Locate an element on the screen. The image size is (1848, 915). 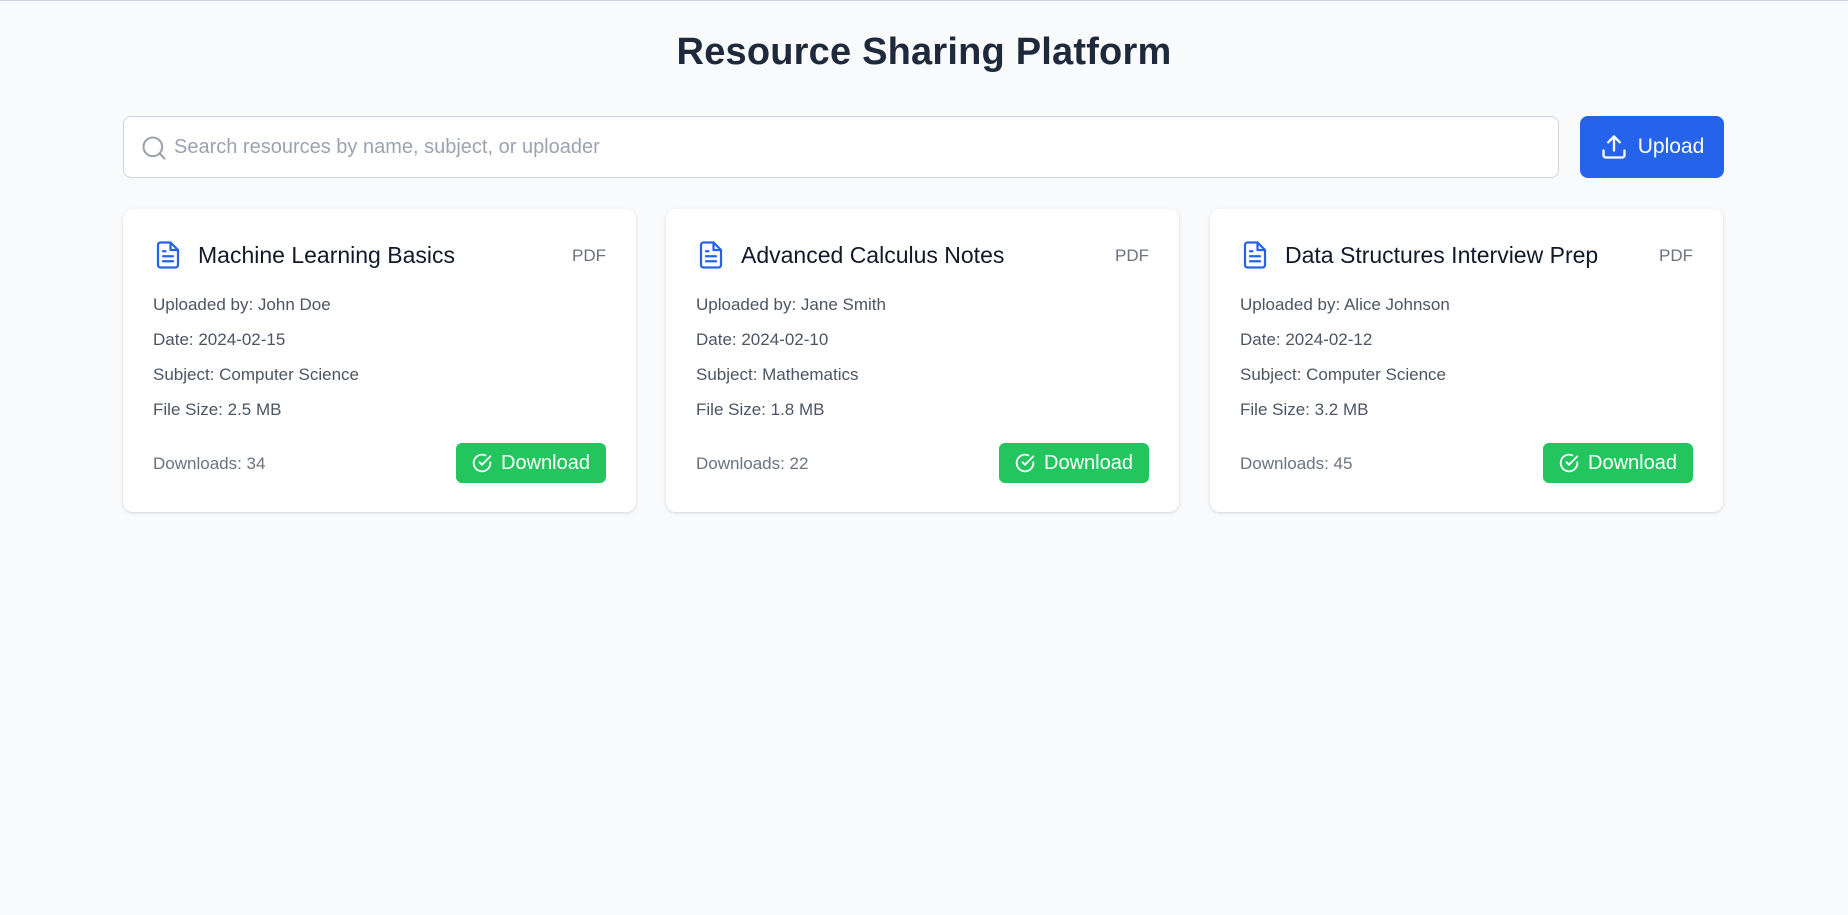
resource-title: Advanced Calculus Notes is located at coordinates (873, 255).